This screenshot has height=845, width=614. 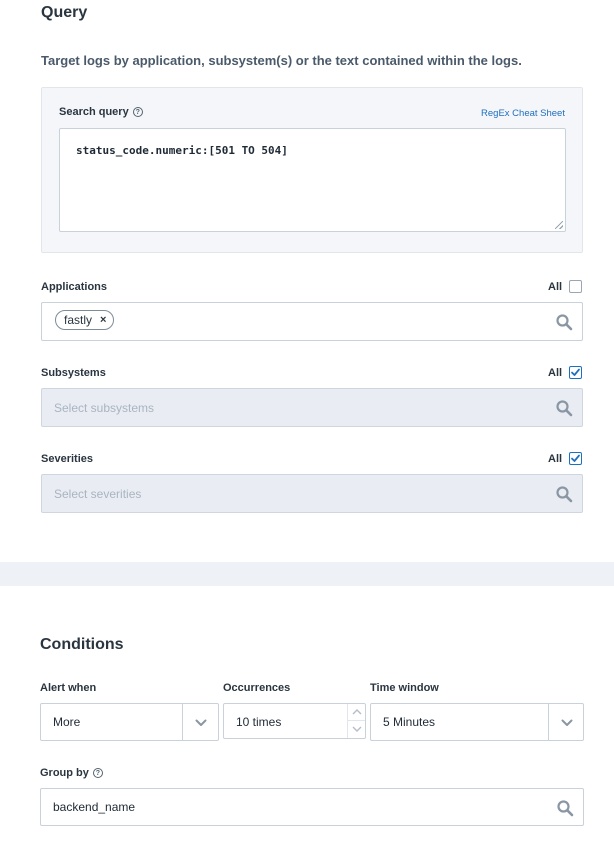 I want to click on stepper-divider, so click(x=356, y=720).